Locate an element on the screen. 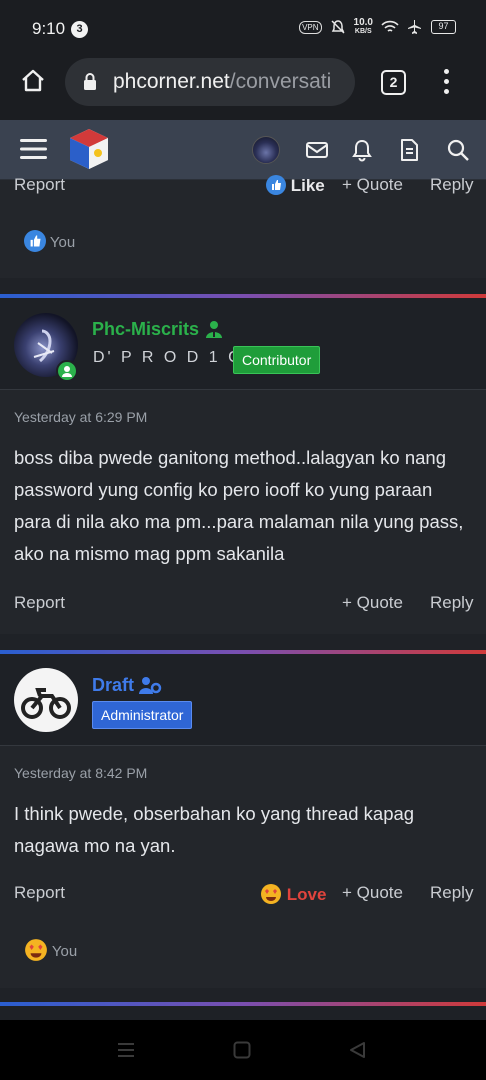 Image resolution: width=486 pixels, height=1080 pixels. system-navigation-bar is located at coordinates (243, 1050).